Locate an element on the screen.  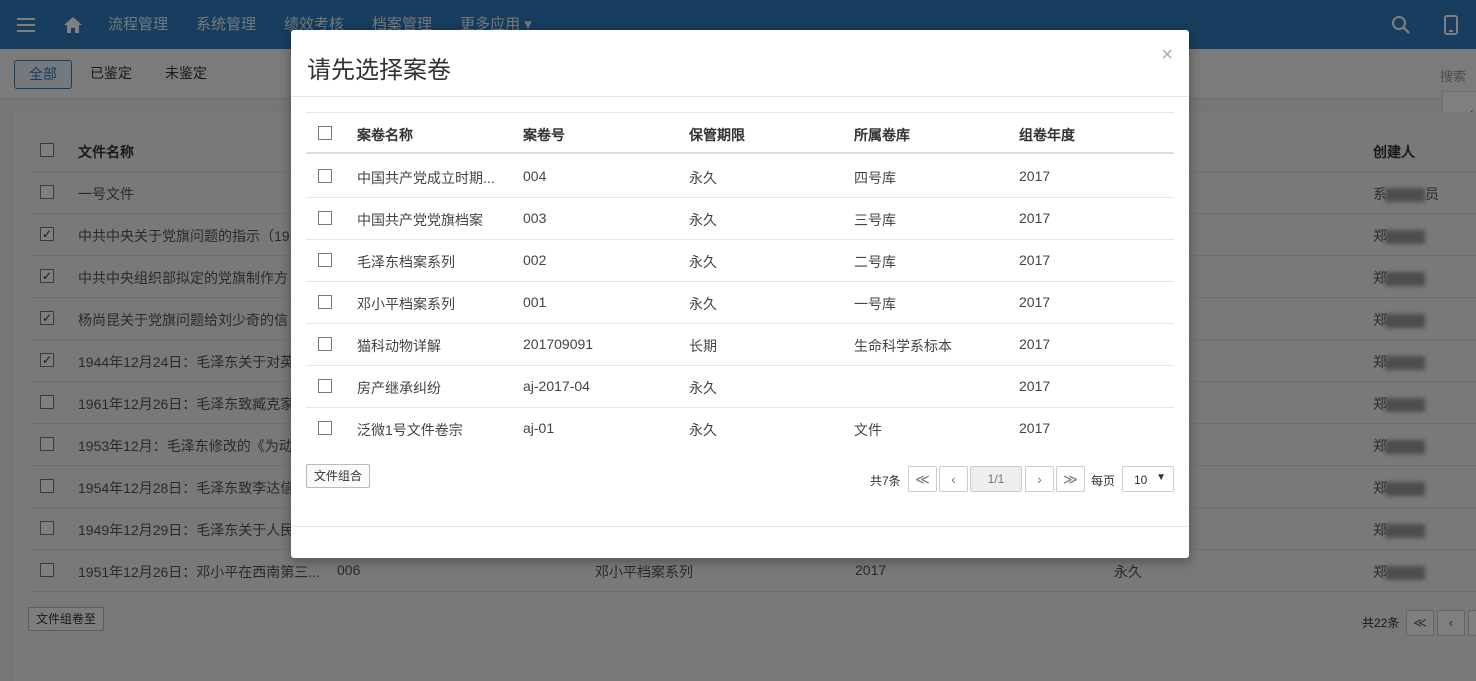
table-row: 房产继承纠纷 aj-2017-04 永久 2017 is located at coordinates (740, 387).